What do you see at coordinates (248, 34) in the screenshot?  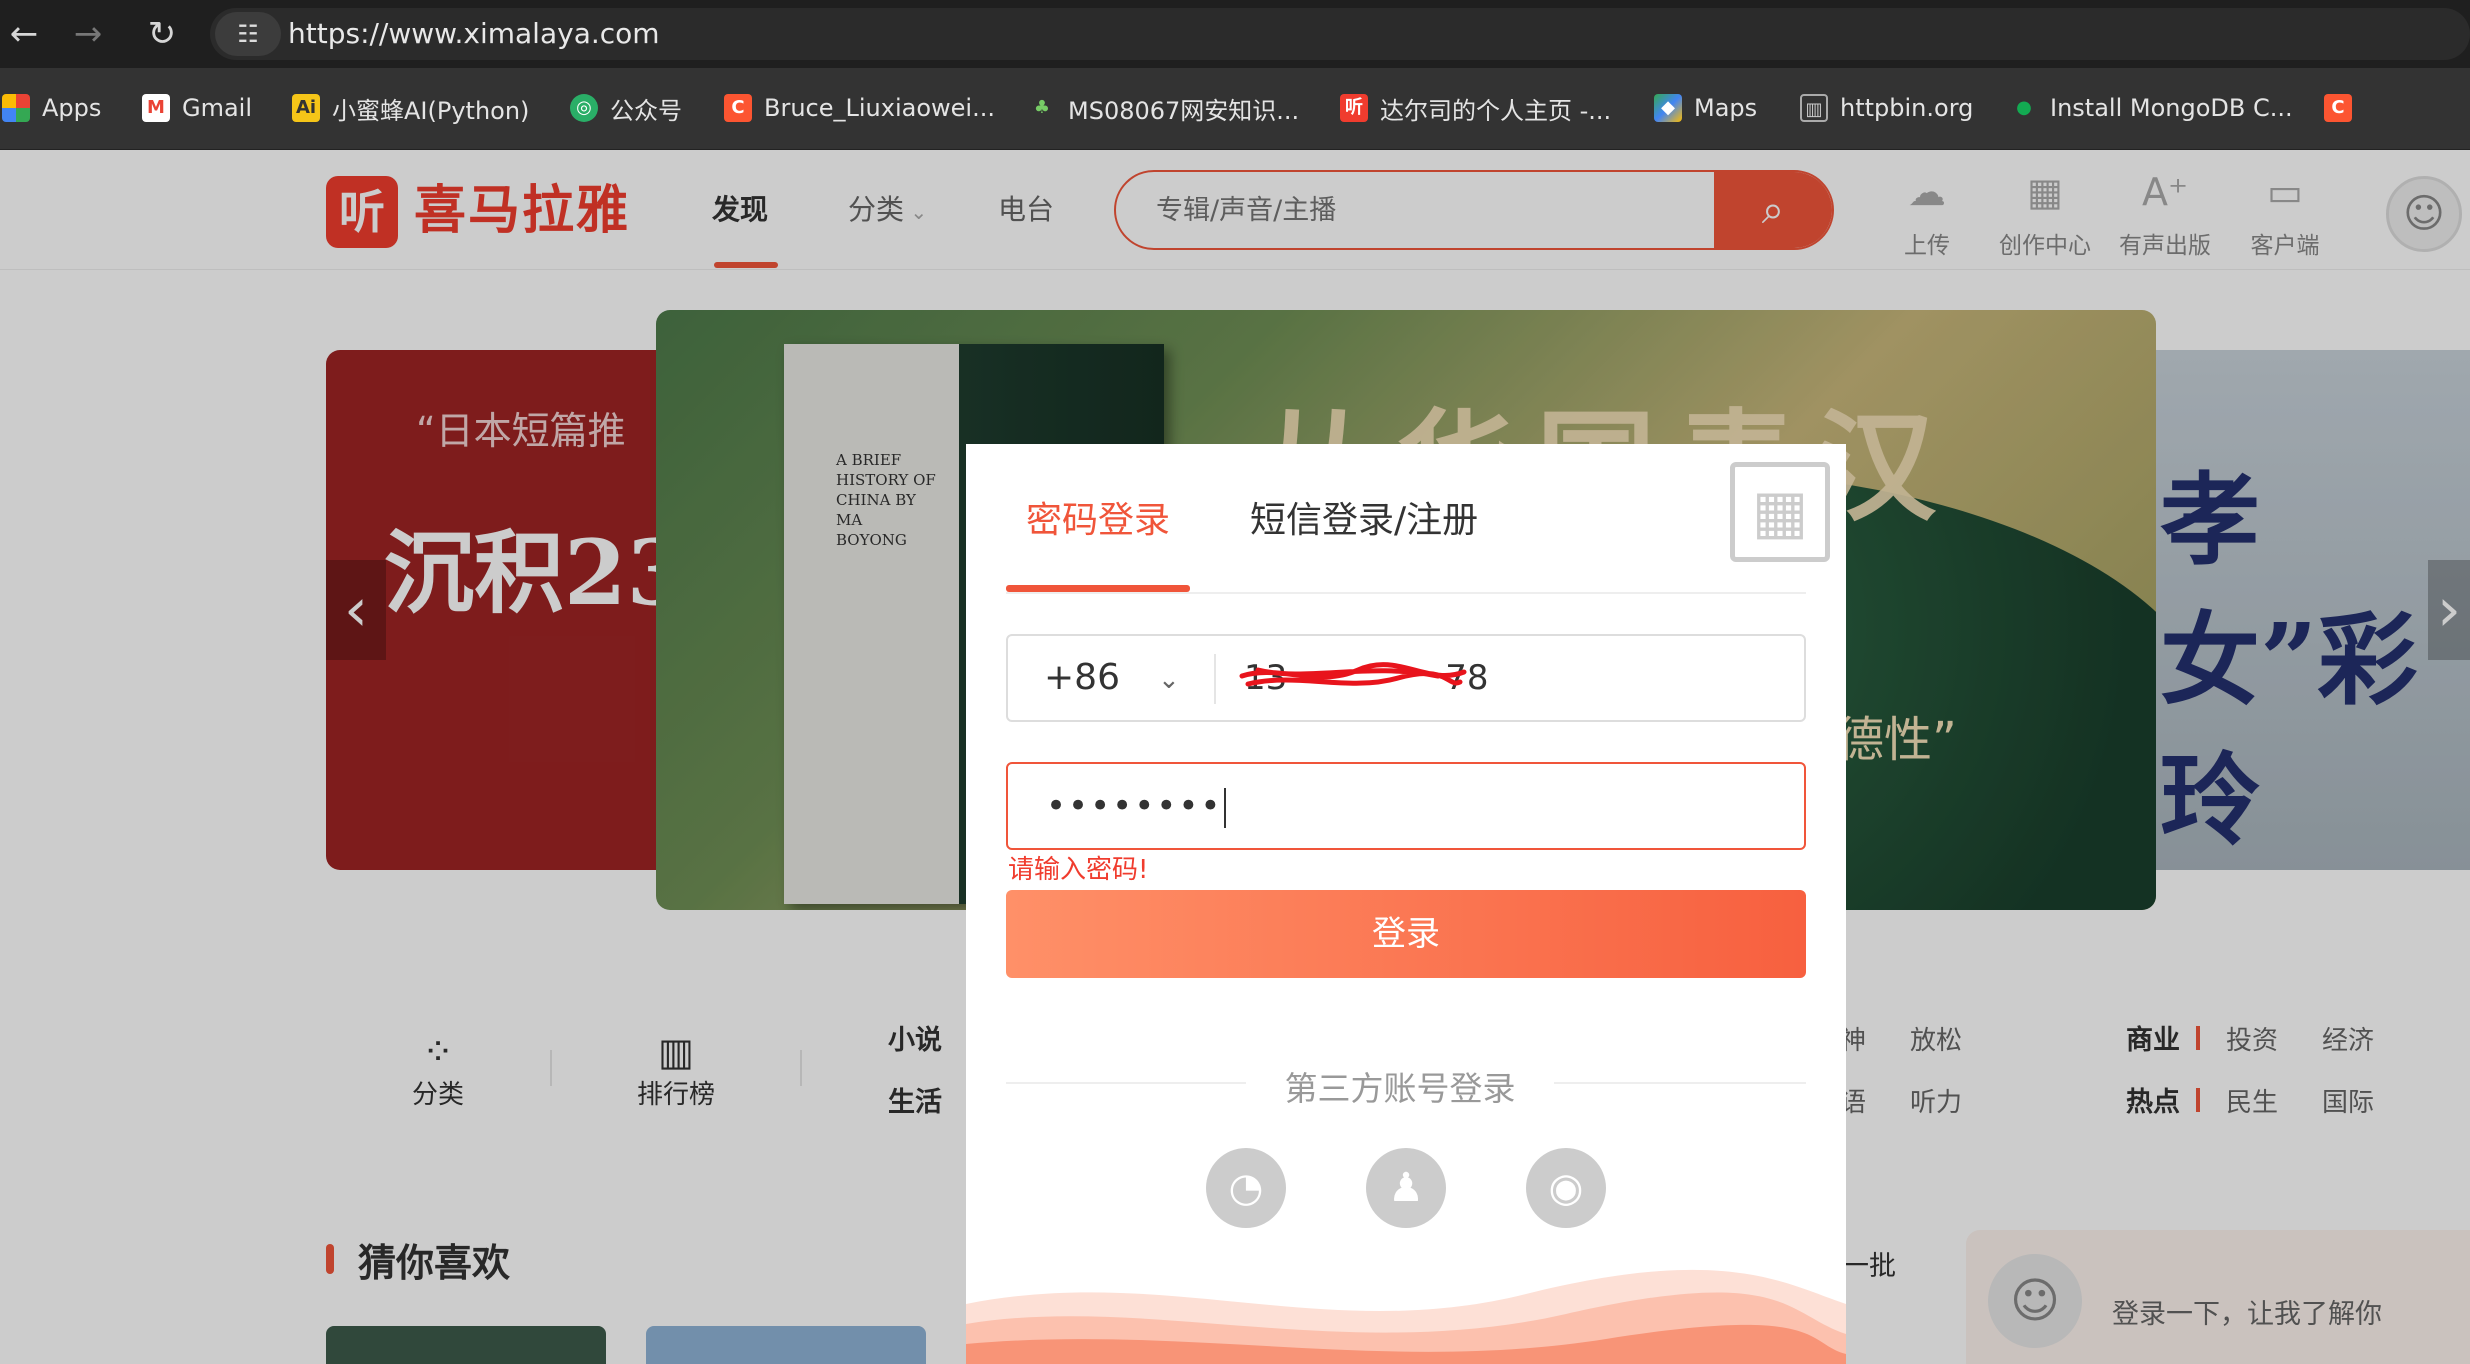 I see `site-info-icon: ☷` at bounding box center [248, 34].